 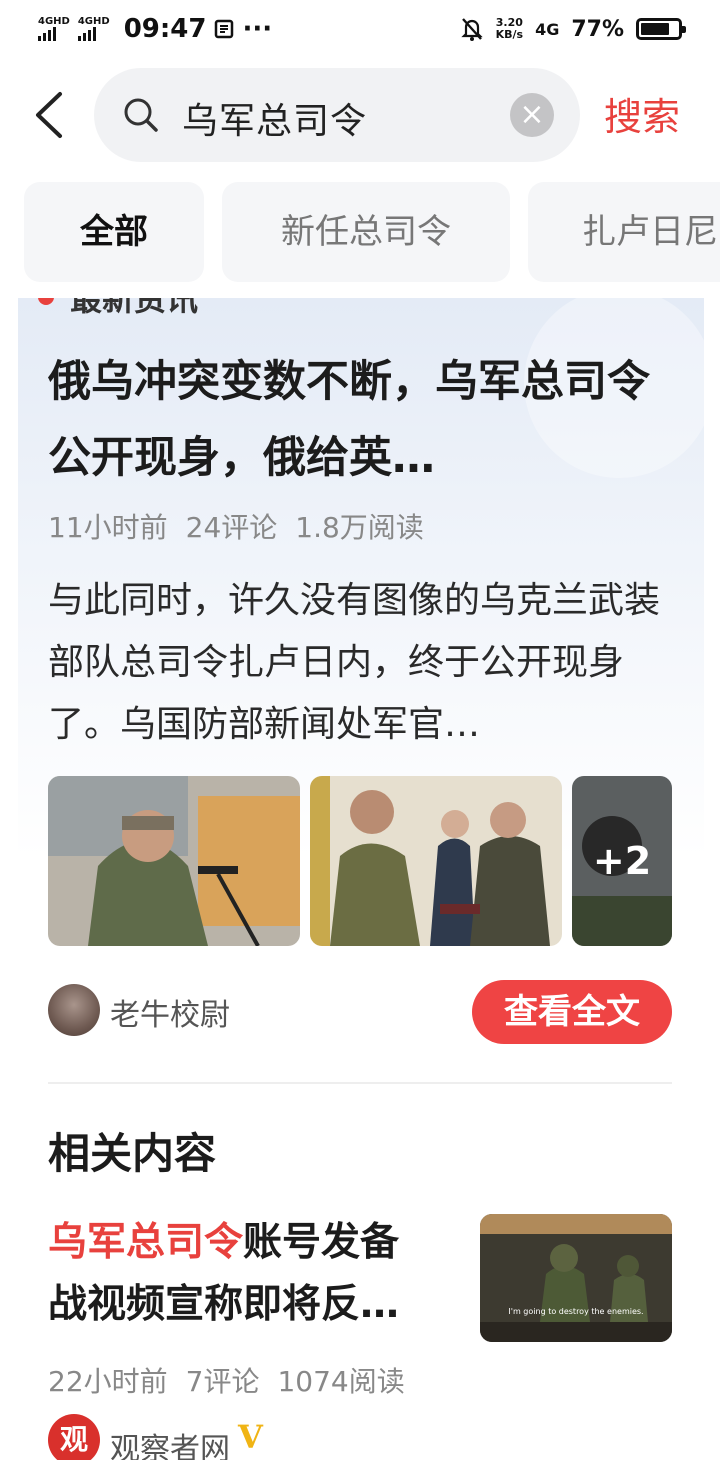 I want to click on tab-all: 全部, so click(x=114, y=232).